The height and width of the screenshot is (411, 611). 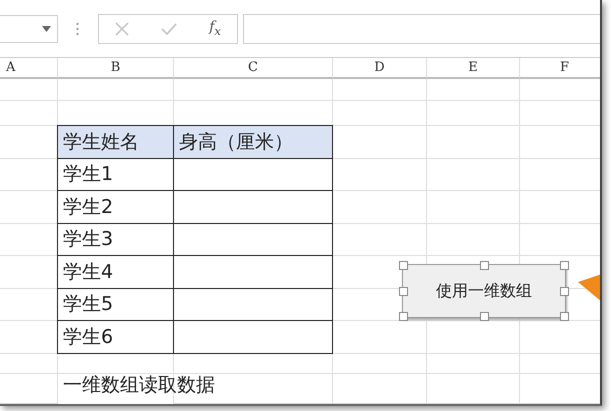 I want to click on dropdown-icon, so click(x=46, y=29).